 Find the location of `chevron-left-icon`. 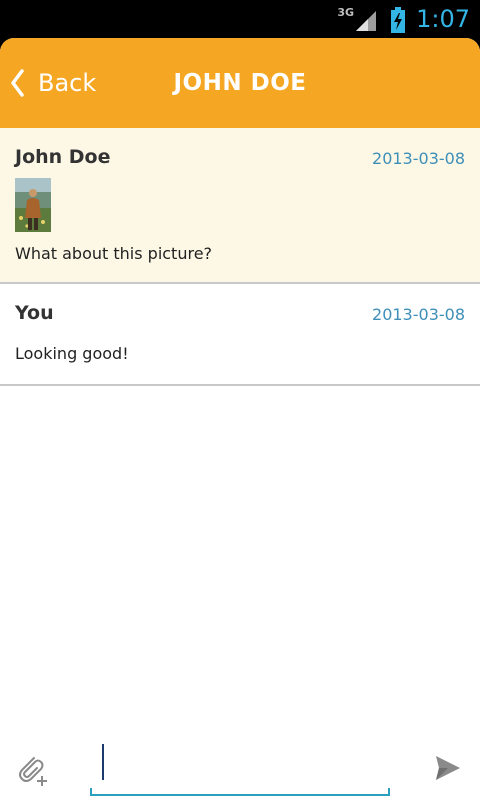

chevron-left-icon is located at coordinates (17, 83).